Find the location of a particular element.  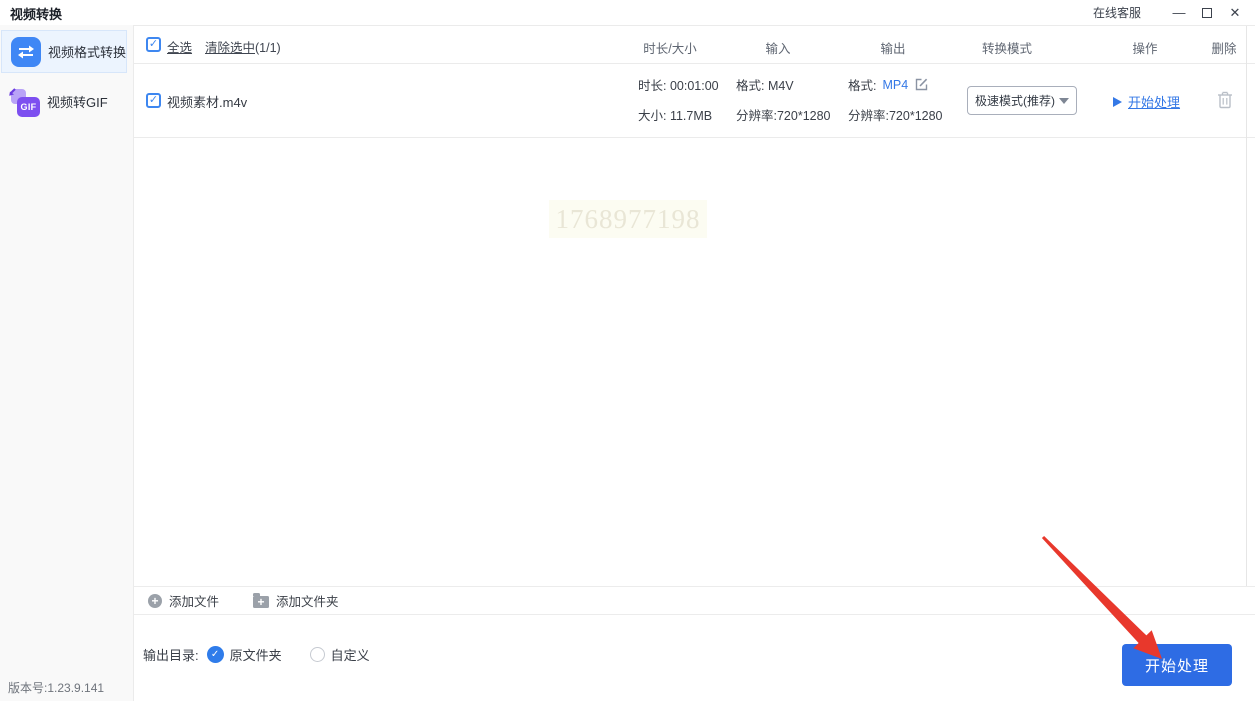

radio-original-folder: 原文件夹 is located at coordinates (244, 654).